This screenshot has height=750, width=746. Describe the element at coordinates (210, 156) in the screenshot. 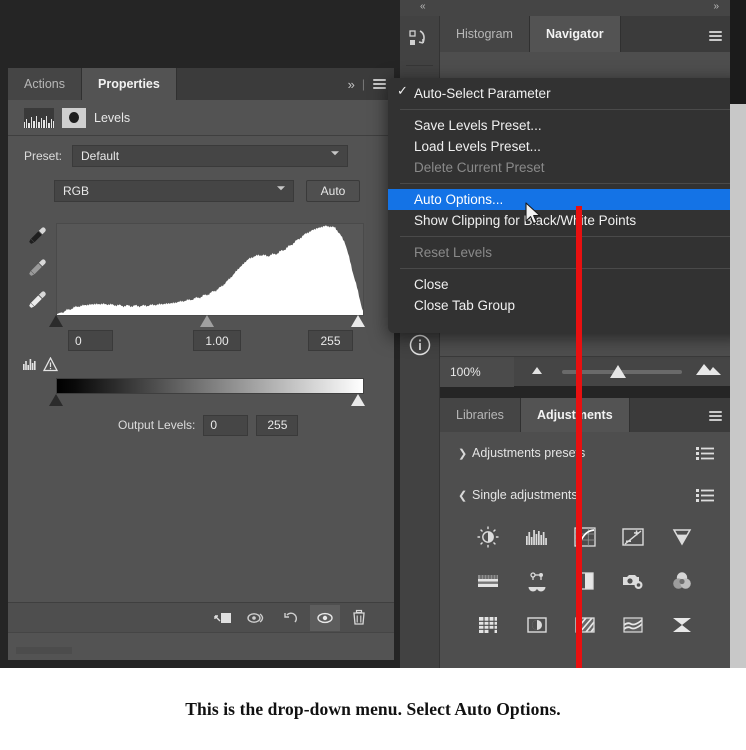

I see `preset-select: Default` at that location.